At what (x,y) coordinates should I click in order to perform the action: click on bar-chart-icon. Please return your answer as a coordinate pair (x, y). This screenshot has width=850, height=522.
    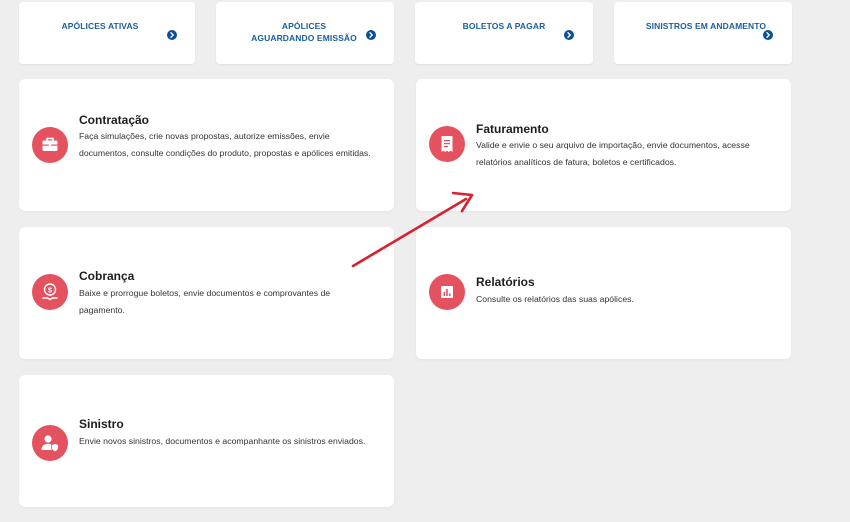
    Looking at the image, I should click on (447, 292).